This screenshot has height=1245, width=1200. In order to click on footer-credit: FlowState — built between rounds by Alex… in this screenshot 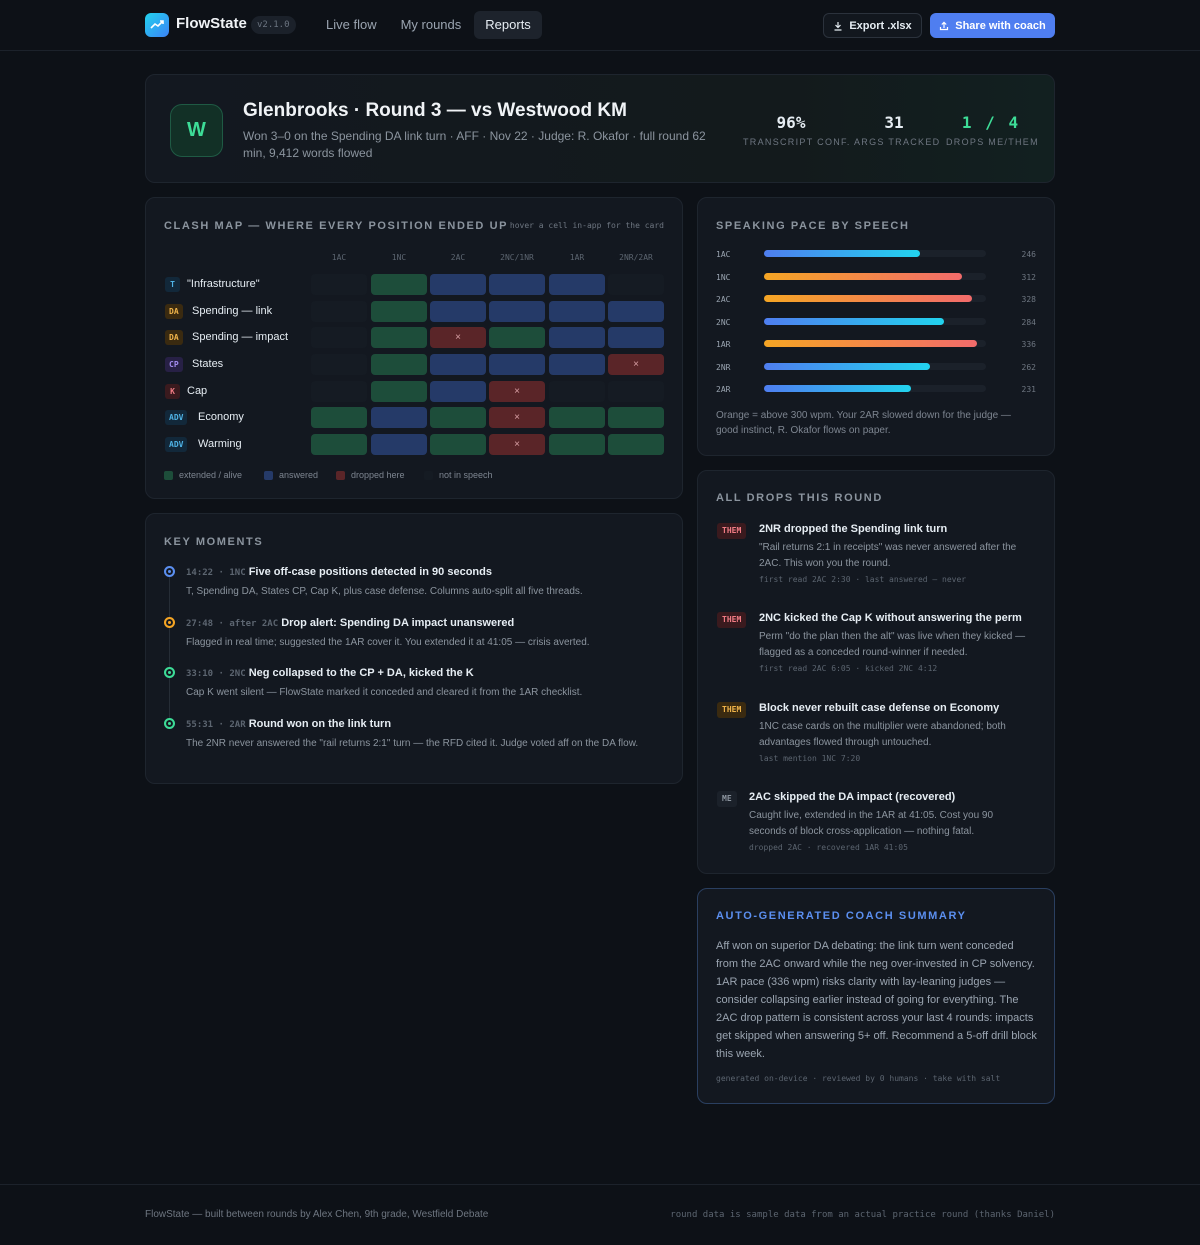, I will do `click(317, 1214)`.